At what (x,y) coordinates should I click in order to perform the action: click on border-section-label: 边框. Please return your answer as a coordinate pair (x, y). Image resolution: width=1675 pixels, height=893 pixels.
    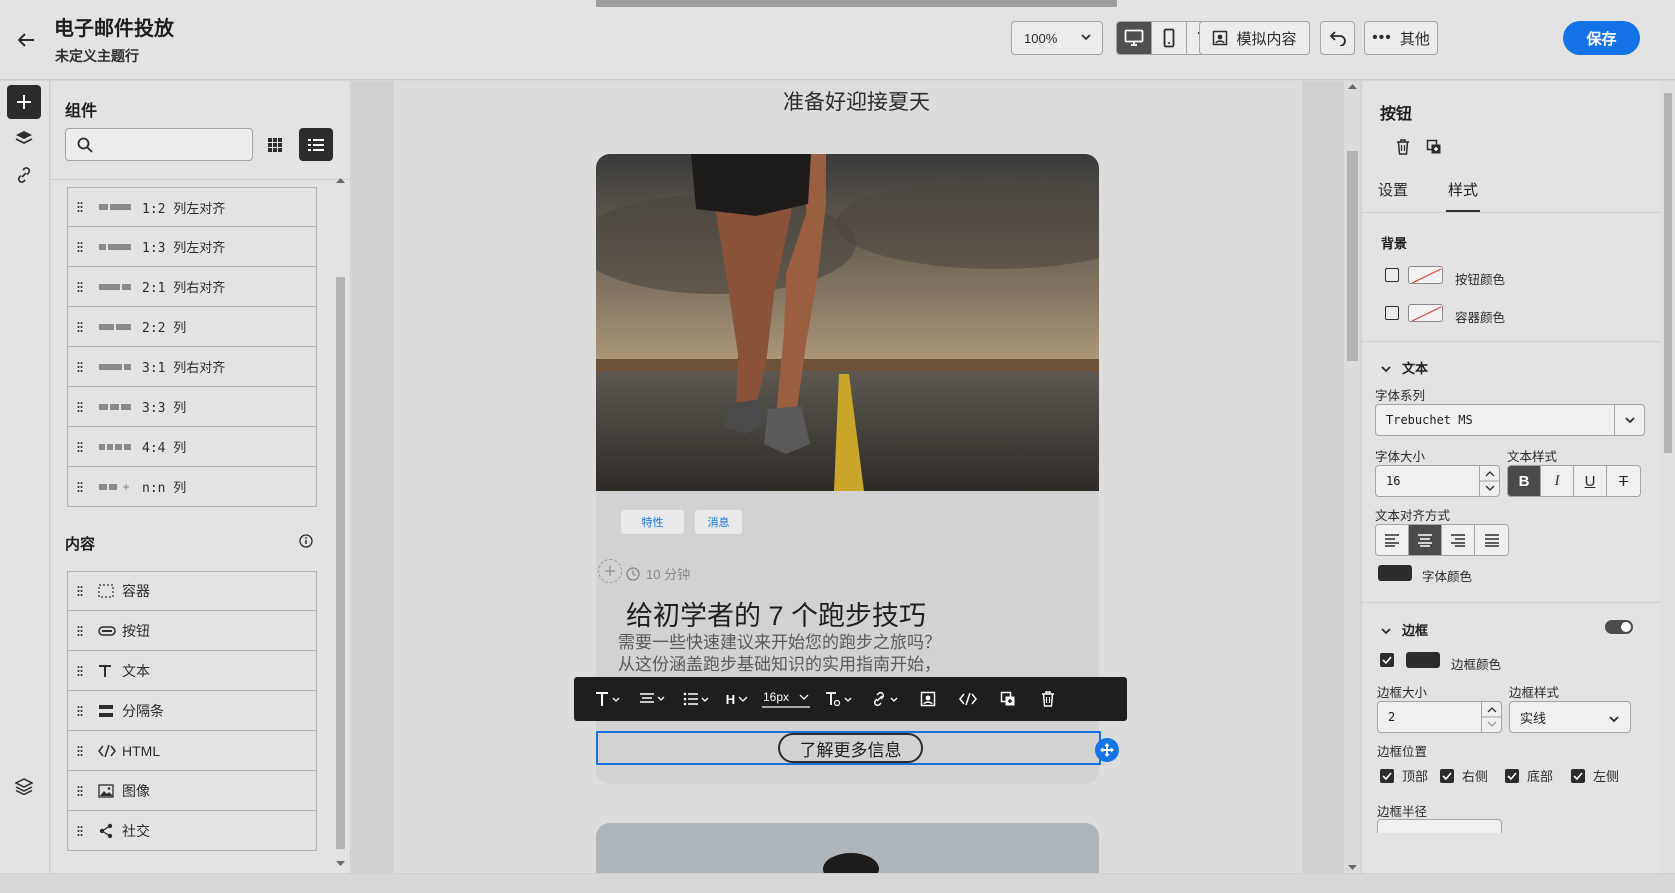
    Looking at the image, I should click on (1415, 629).